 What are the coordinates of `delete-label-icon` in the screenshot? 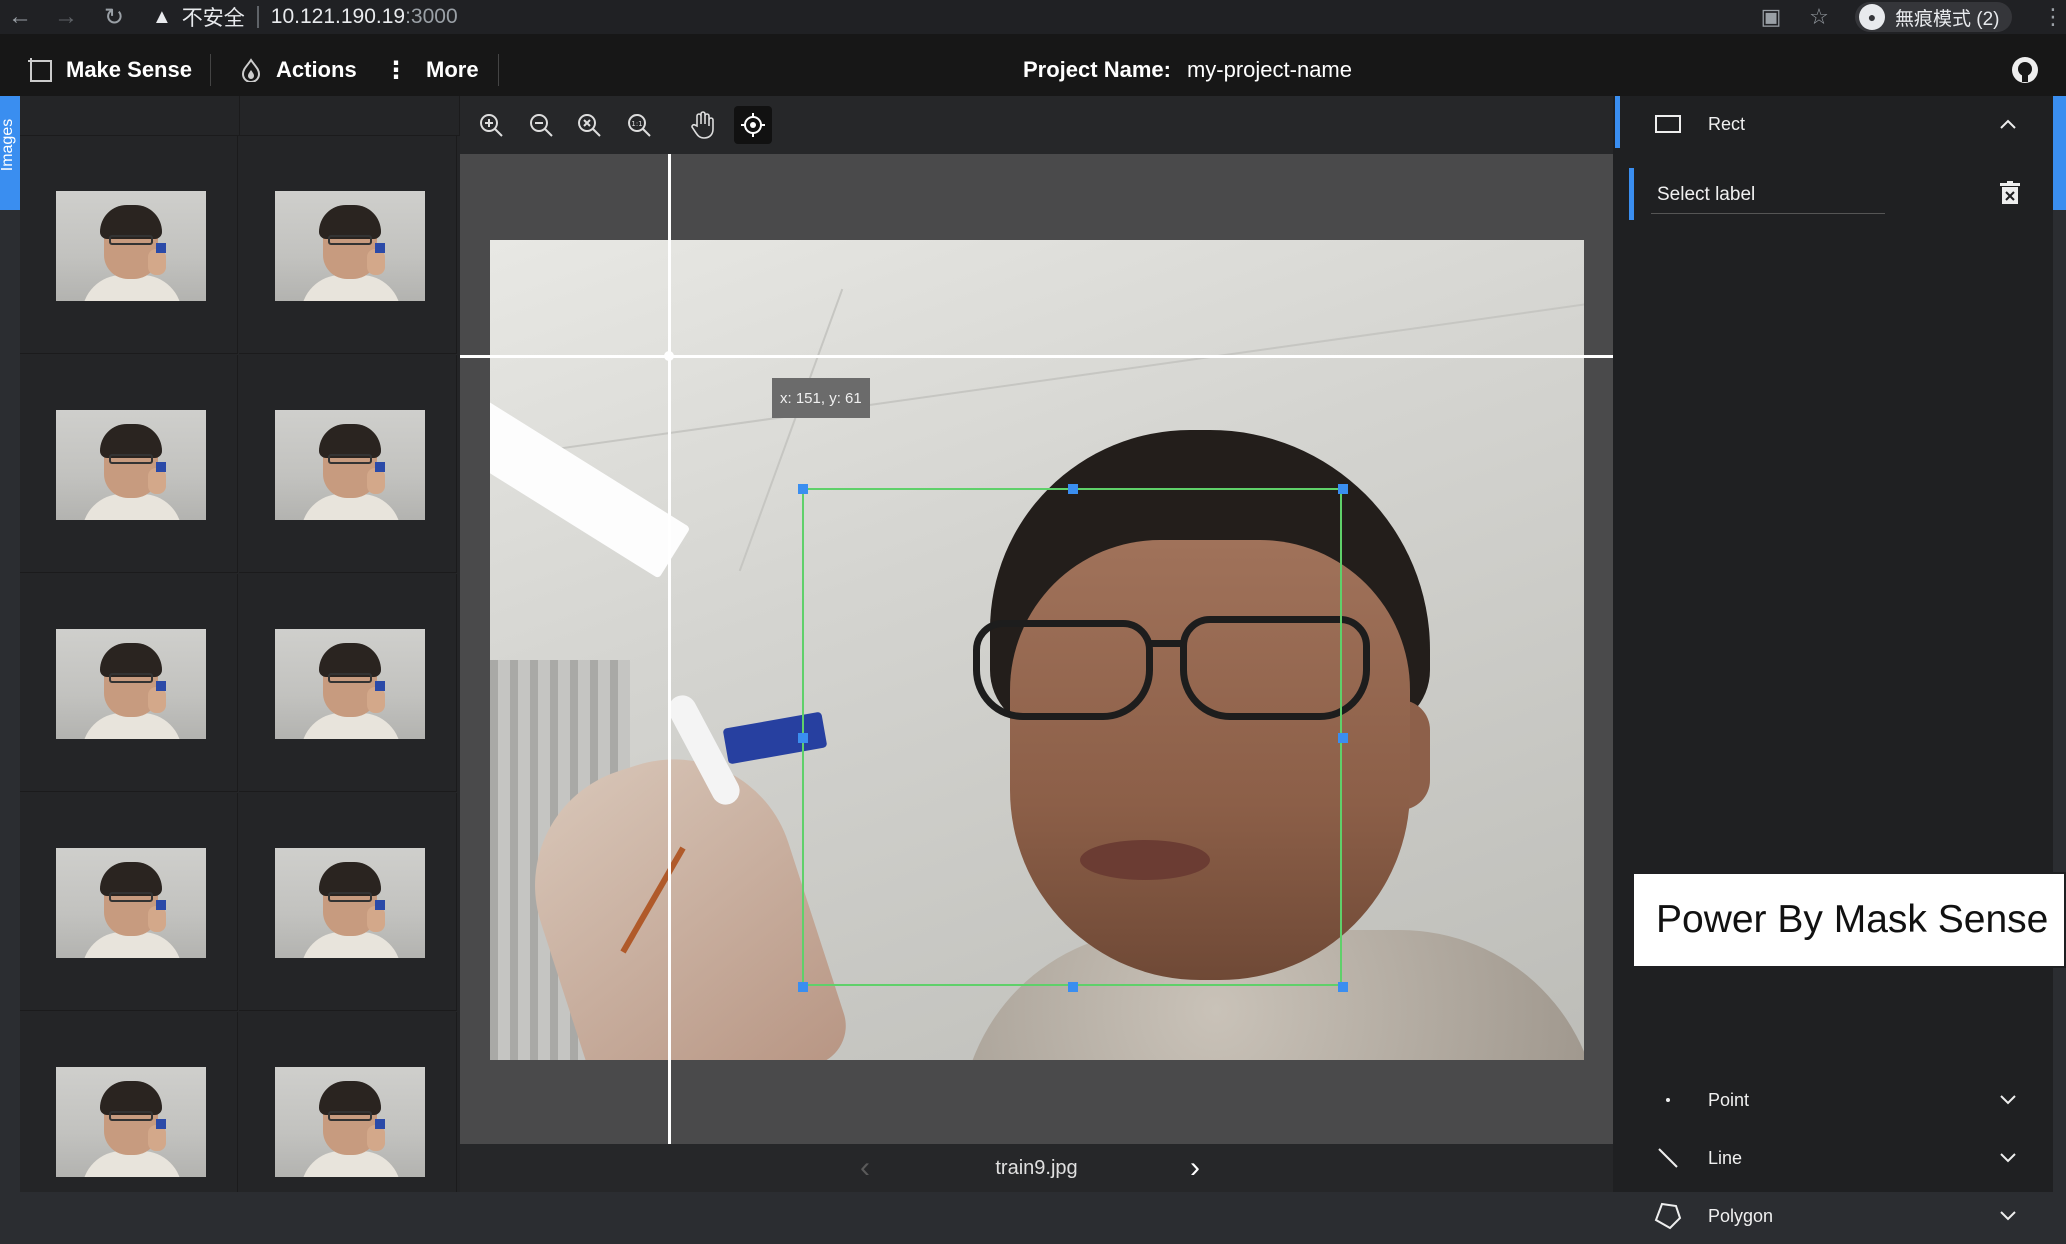 It's located at (2010, 193).